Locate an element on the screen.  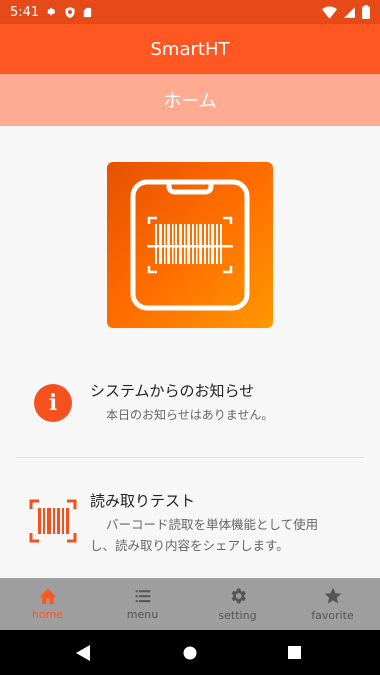
sub-header: ホーム is located at coordinates (190, 100).